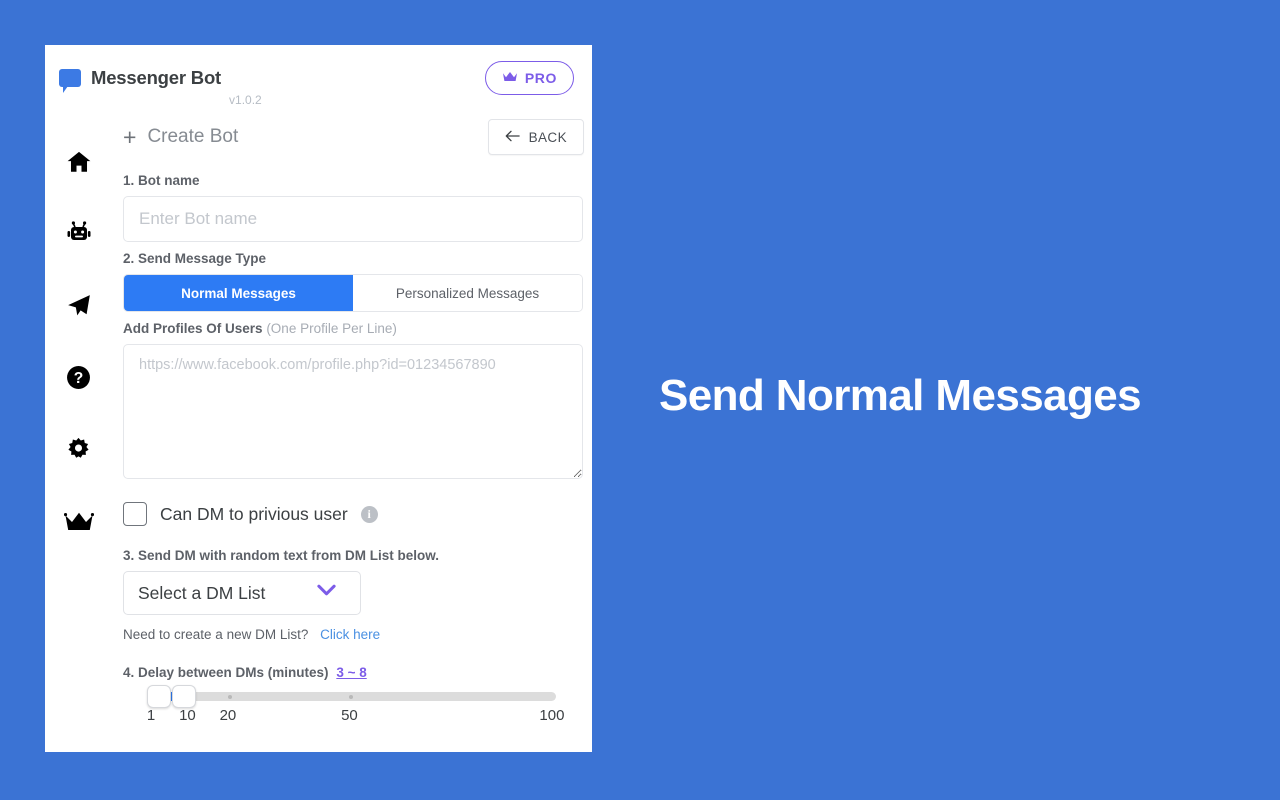 The height and width of the screenshot is (800, 1280). What do you see at coordinates (318, 77) in the screenshot?
I see `brand-bar: Messenger Bot v1.0.2 PRO` at bounding box center [318, 77].